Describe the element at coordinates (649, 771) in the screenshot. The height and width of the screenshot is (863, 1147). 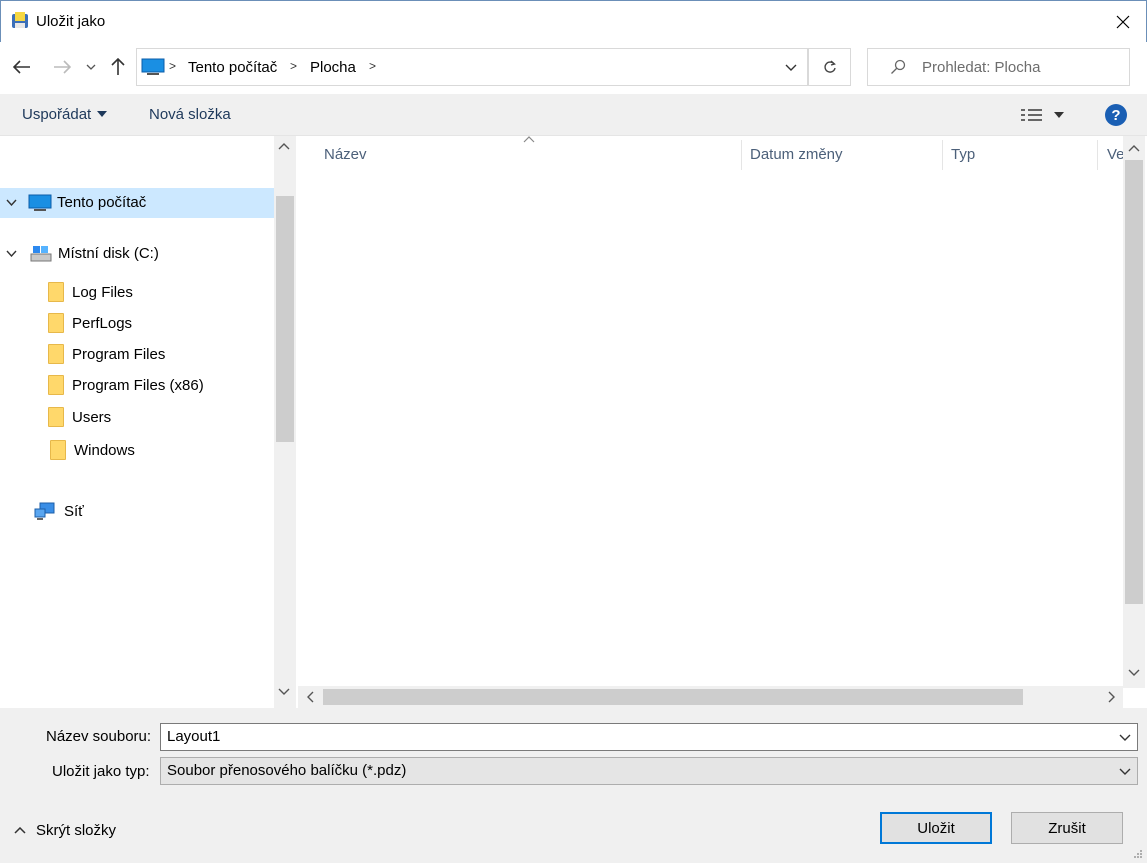
I see `filetype-select: Soubor přenosového balíčku (*.pdz)` at that location.